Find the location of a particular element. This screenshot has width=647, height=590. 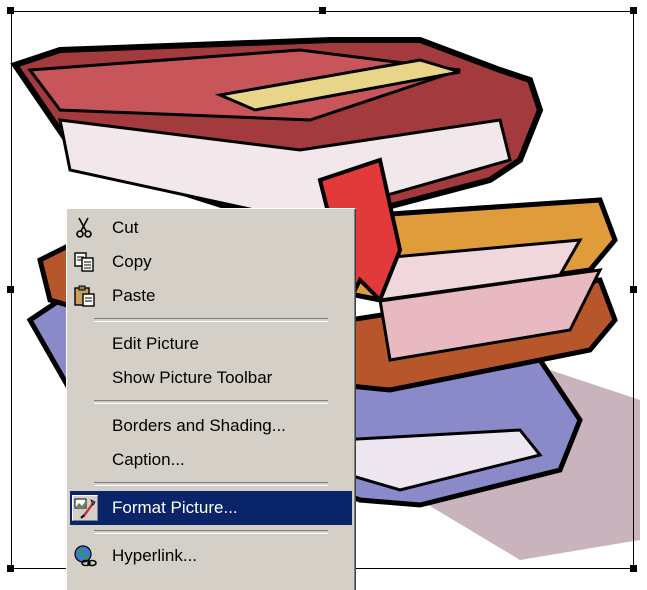

menu-item-label: Cut is located at coordinates (125, 227).